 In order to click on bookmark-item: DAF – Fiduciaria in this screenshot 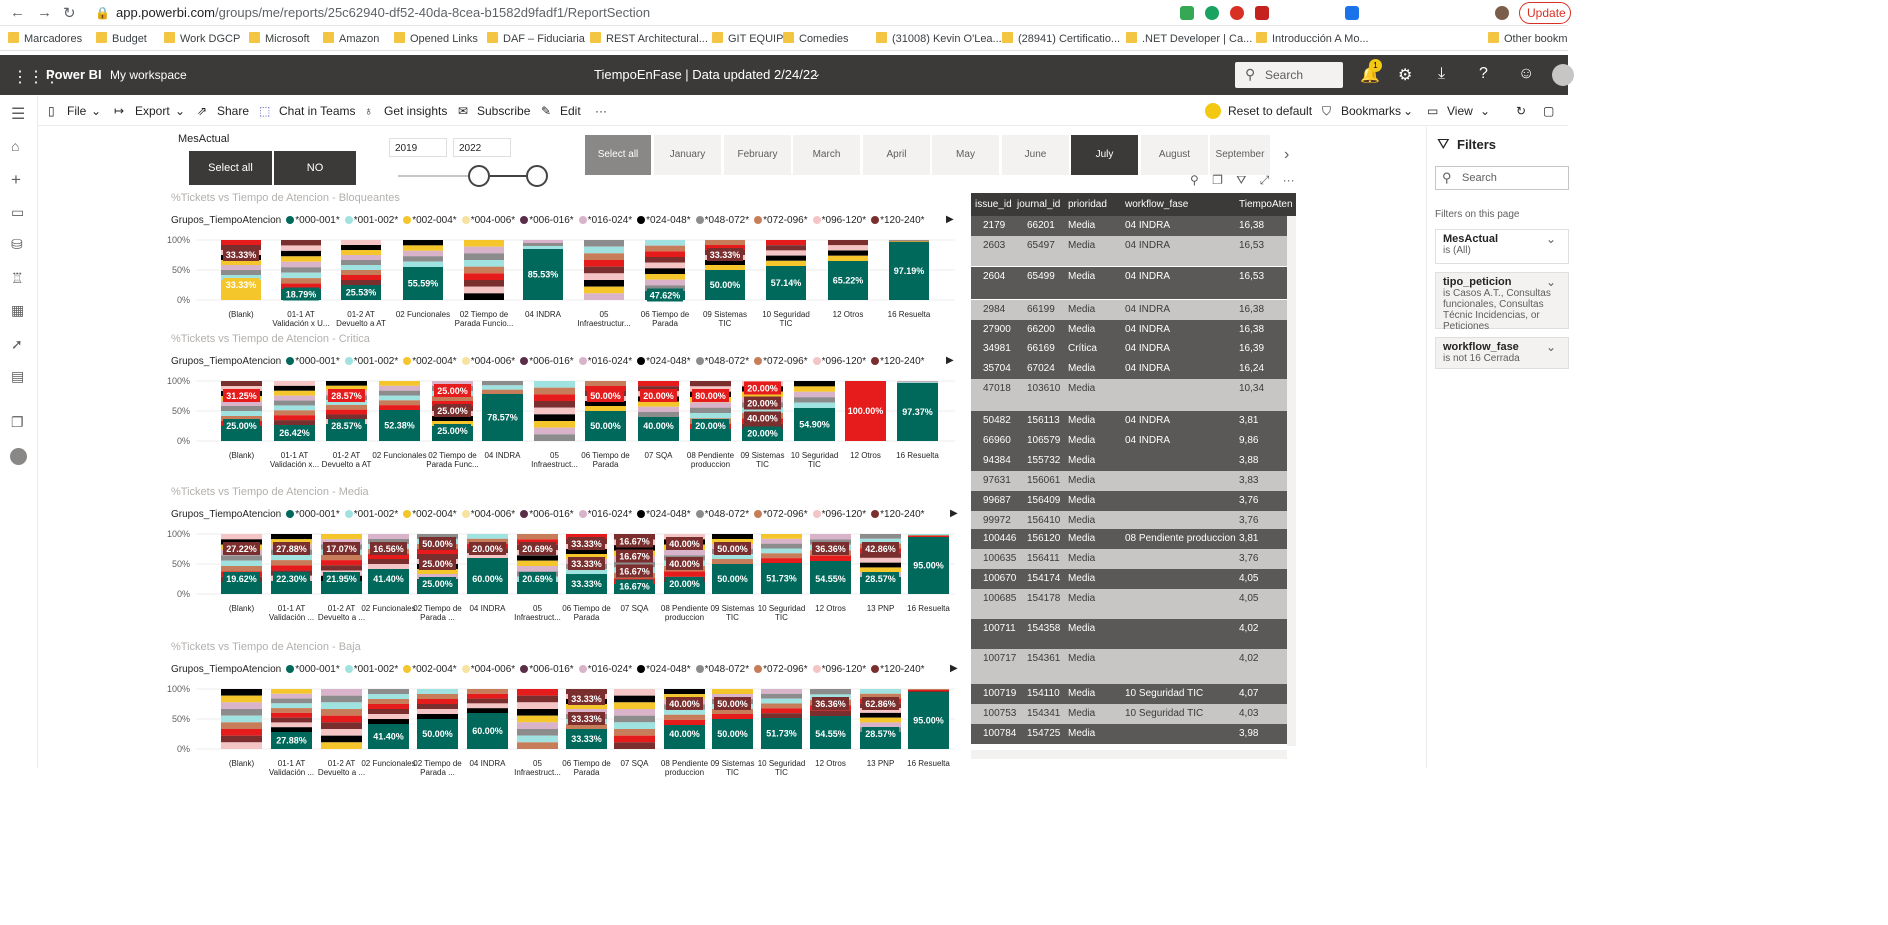, I will do `click(536, 38)`.